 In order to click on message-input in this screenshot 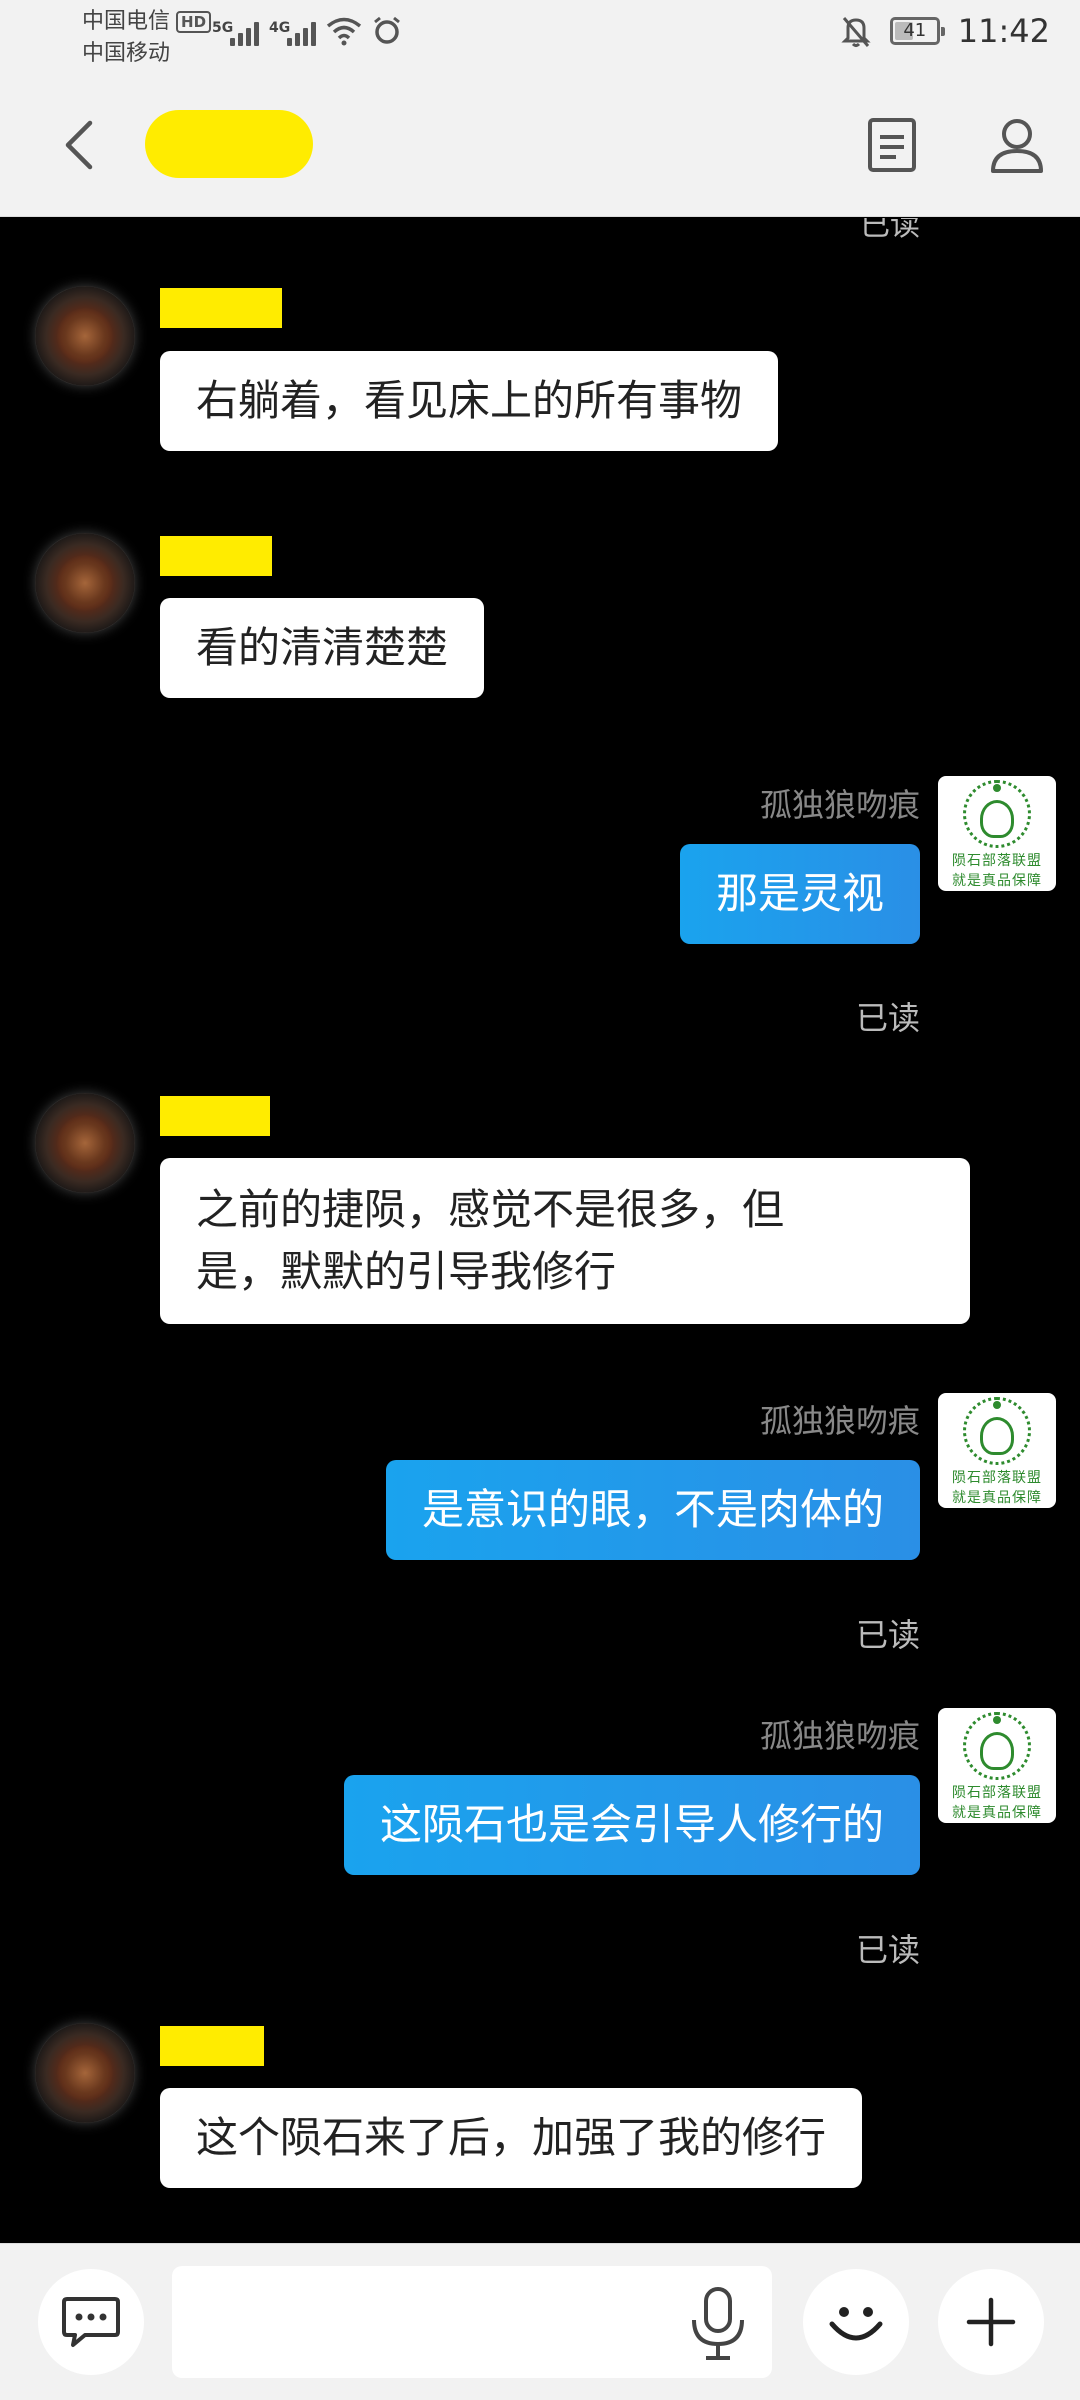, I will do `click(472, 2322)`.